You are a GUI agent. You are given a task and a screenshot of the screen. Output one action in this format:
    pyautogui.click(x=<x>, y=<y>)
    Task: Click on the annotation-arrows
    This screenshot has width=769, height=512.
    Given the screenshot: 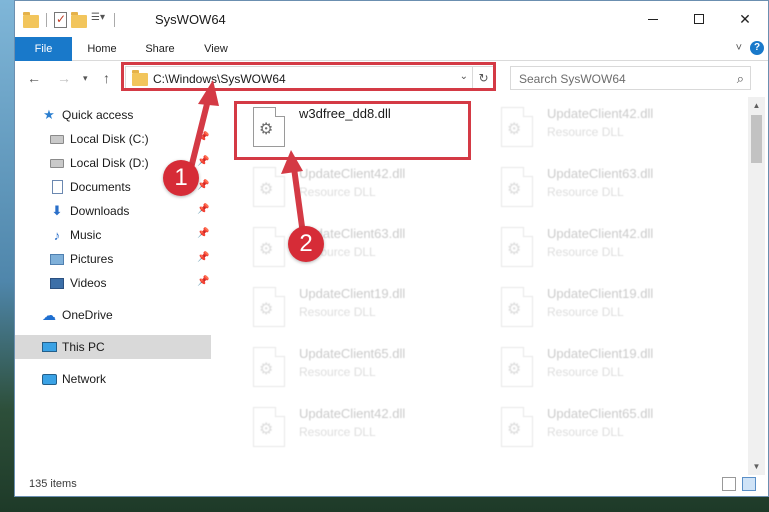 What is the action you would take?
    pyautogui.click(x=246, y=158)
    